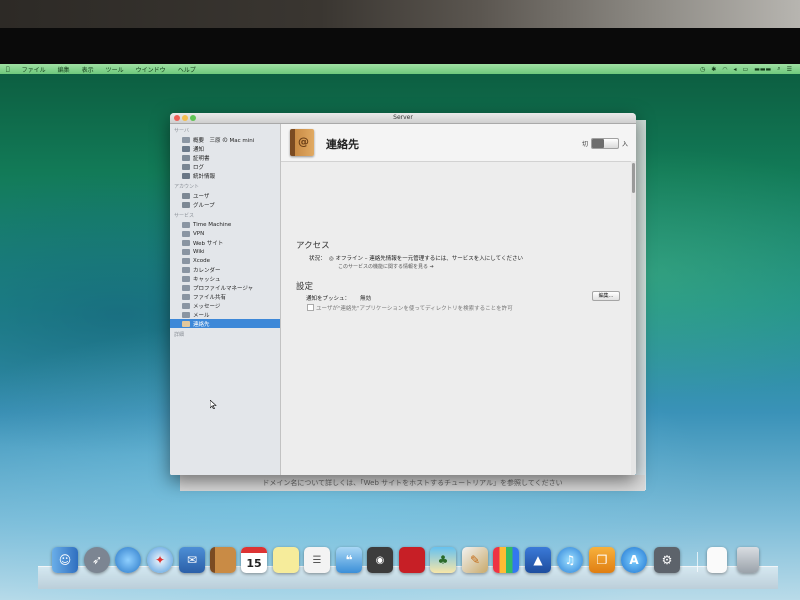 Image resolution: width=800 pixels, height=600 pixels. Describe the element at coordinates (225, 175) in the screenshot. I see `sidebar-item-stats: 統計情報` at that location.